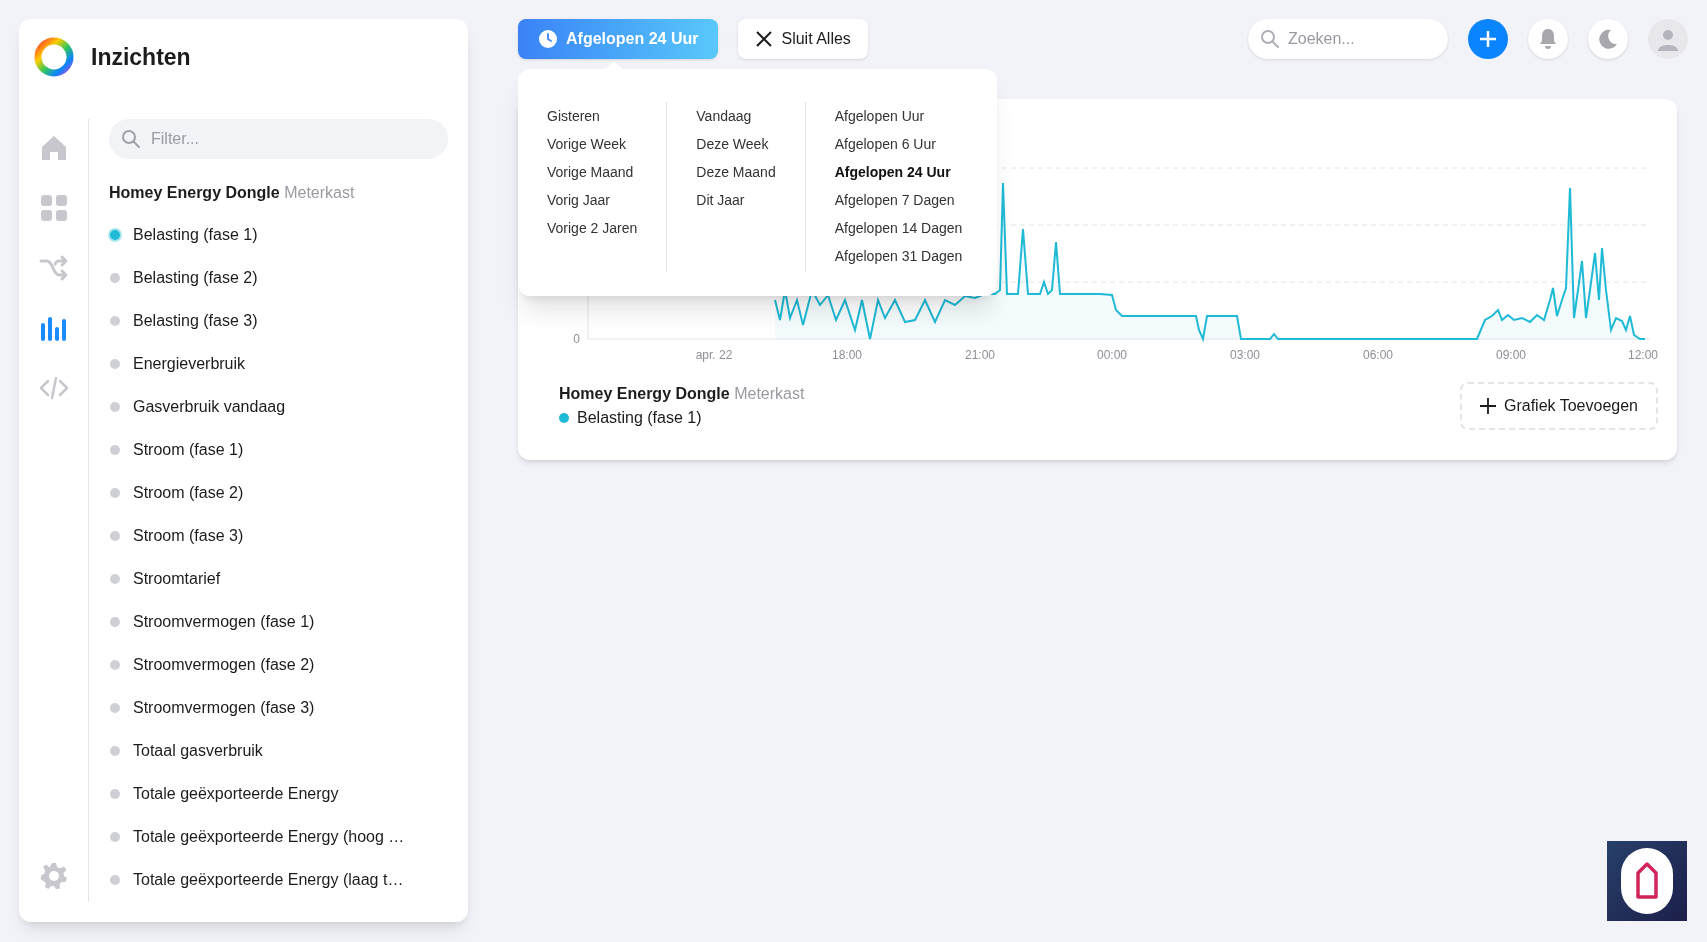 Image resolution: width=1707 pixels, height=942 pixels. I want to click on x-axis-label: apr. 22, so click(714, 355).